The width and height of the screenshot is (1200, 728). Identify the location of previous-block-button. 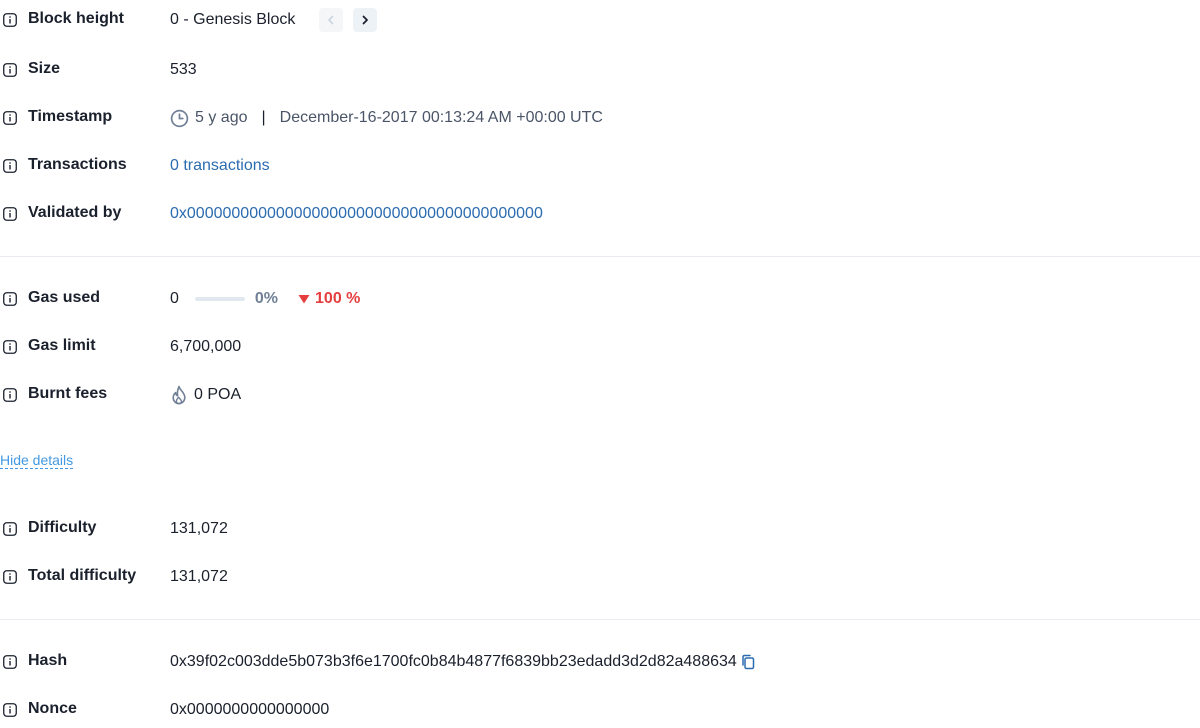
(331, 20).